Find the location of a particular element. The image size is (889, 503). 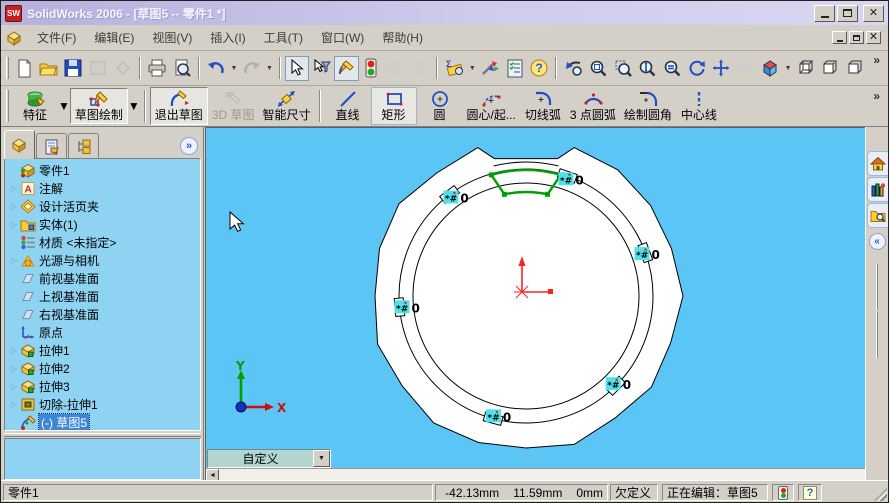

make-assembly-button is located at coordinates (122, 68).